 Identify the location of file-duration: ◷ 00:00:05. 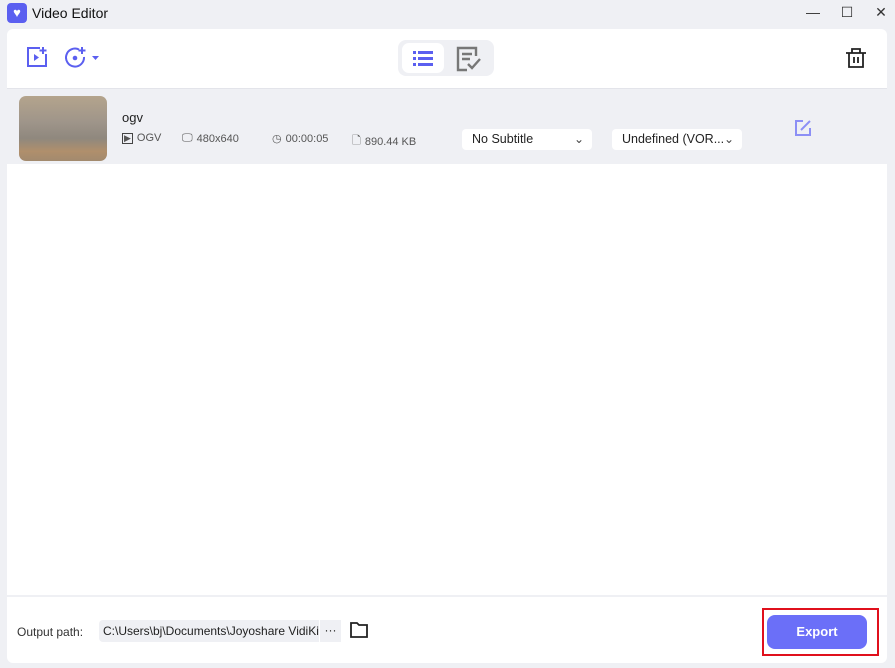
(300, 139).